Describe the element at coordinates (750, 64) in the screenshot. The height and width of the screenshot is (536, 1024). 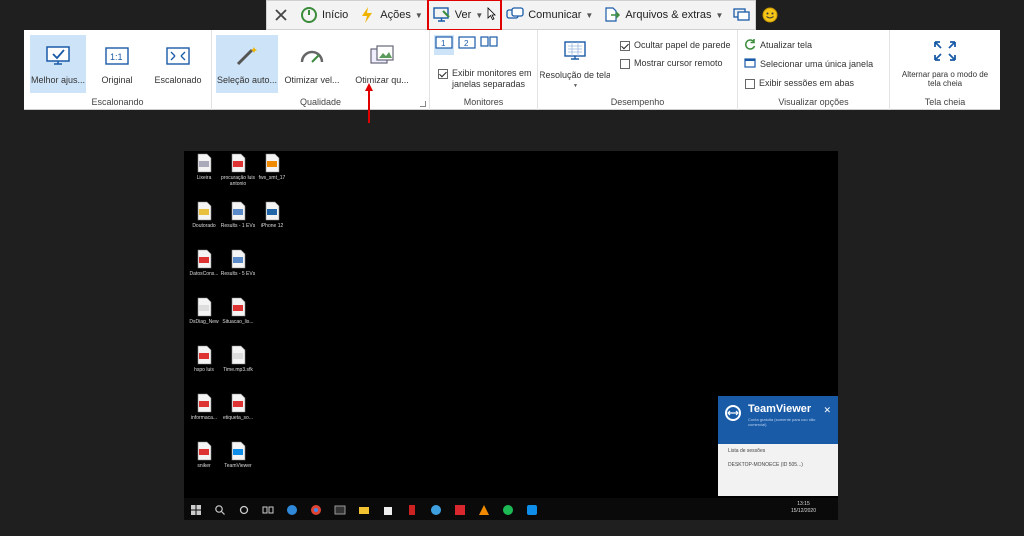
I see `window-select-icon` at that location.